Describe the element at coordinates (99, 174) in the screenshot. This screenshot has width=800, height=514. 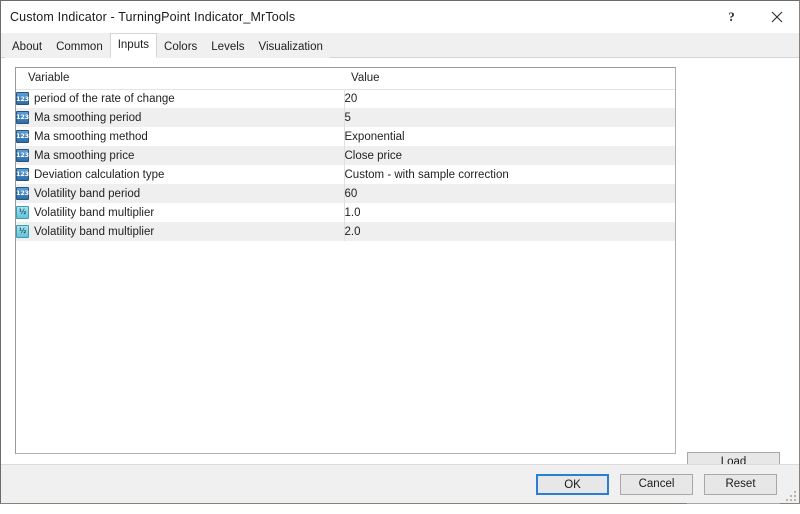
I see `variable-label: Deviation calculation type` at that location.